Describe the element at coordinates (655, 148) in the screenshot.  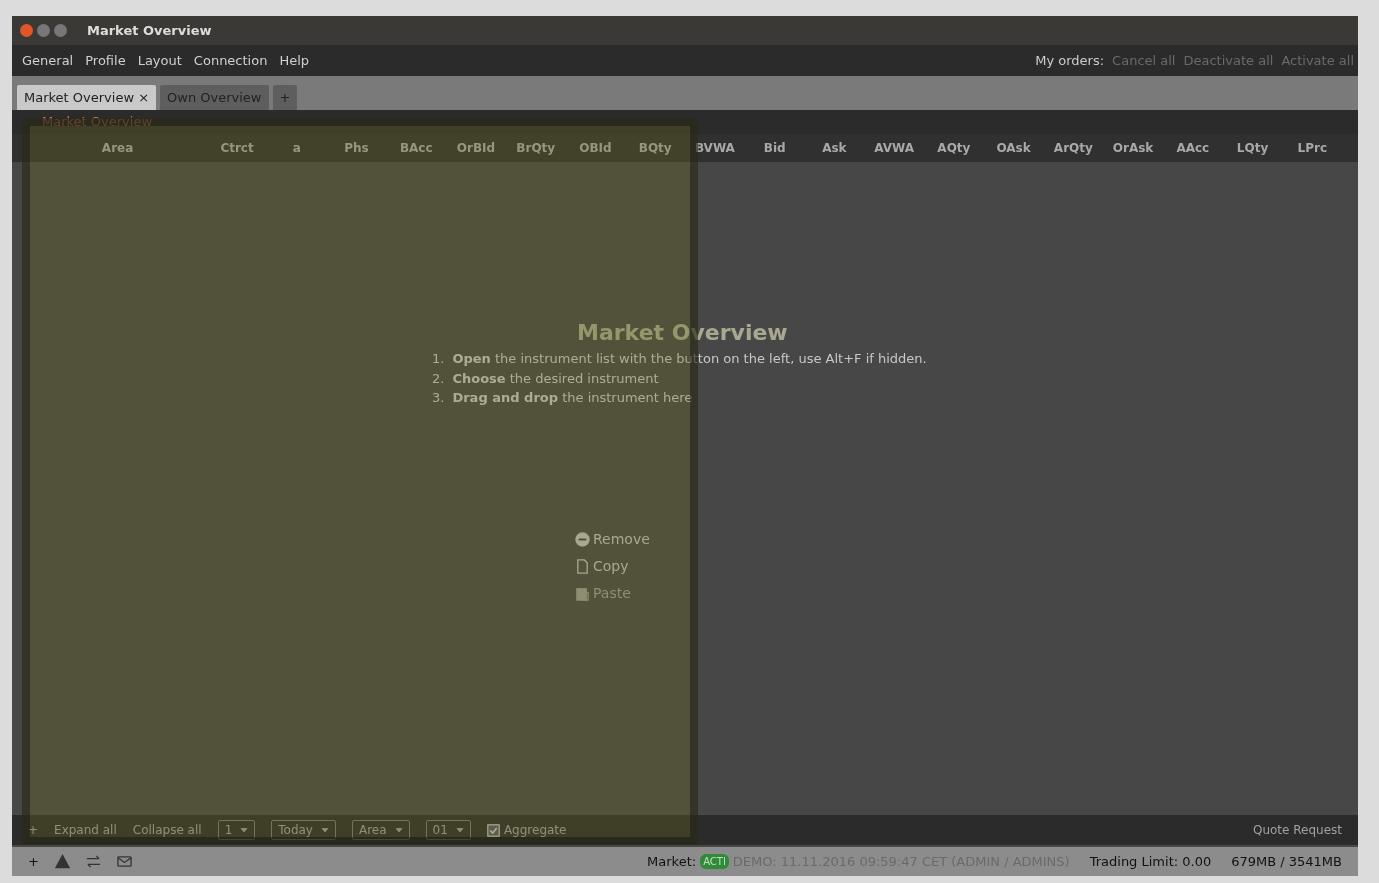
I see `column-header: BQty` at that location.